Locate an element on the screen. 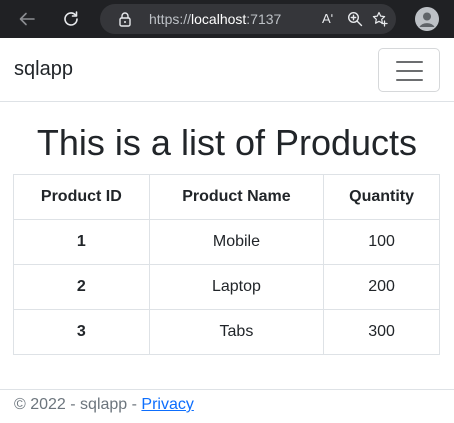  cell-product-name: Mobile is located at coordinates (236, 242).